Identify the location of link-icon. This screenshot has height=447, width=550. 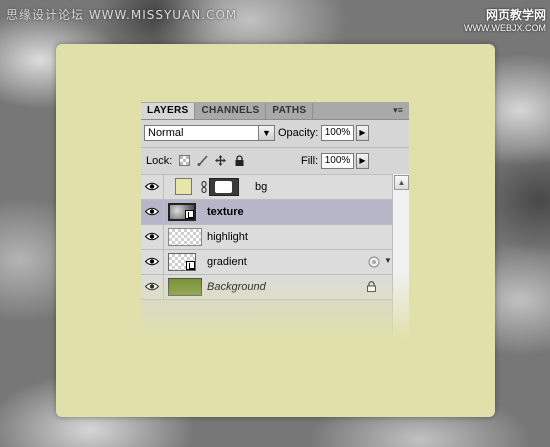
(204, 187).